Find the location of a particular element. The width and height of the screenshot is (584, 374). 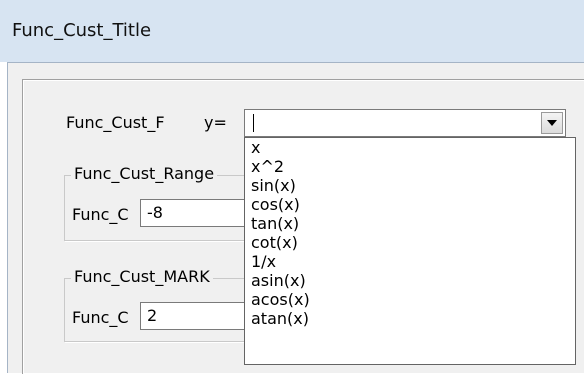

function-label: Func_Cust_F is located at coordinates (115, 122).